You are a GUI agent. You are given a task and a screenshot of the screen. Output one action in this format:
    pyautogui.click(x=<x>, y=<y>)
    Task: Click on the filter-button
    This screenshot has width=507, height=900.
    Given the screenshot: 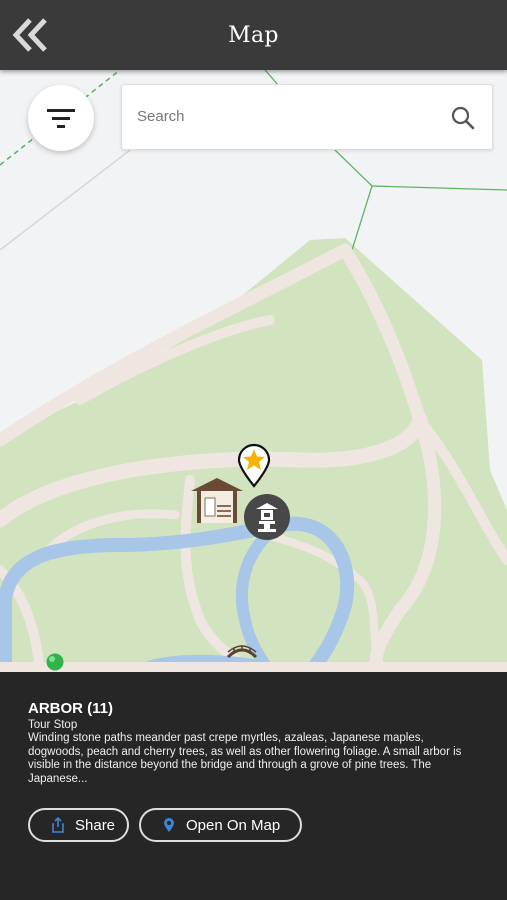 What is the action you would take?
    pyautogui.click(x=61, y=118)
    